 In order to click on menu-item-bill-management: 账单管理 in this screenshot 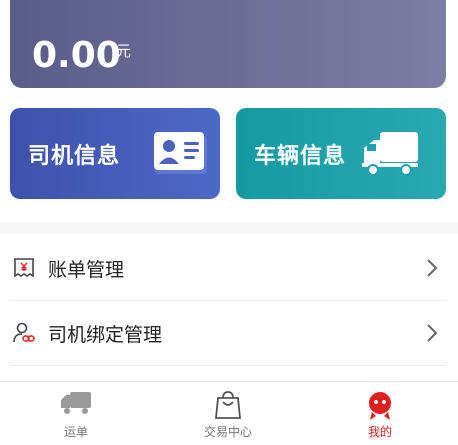, I will do `click(229, 268)`.